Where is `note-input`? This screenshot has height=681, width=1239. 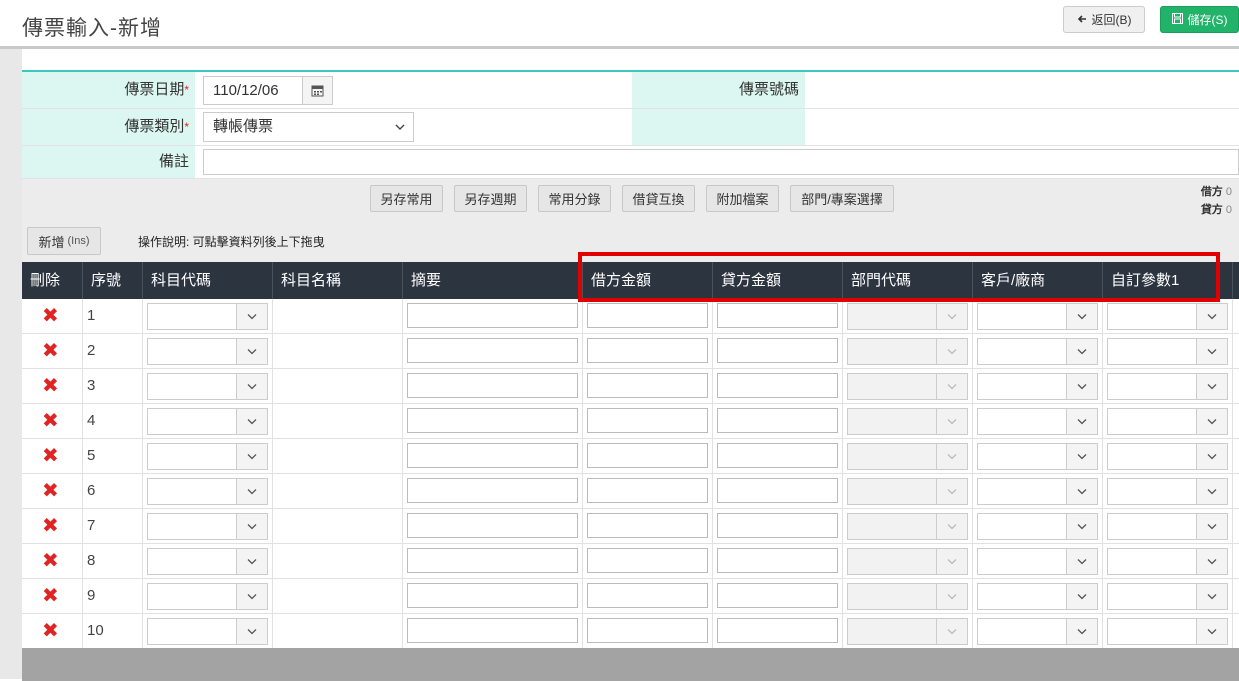 note-input is located at coordinates (721, 162).